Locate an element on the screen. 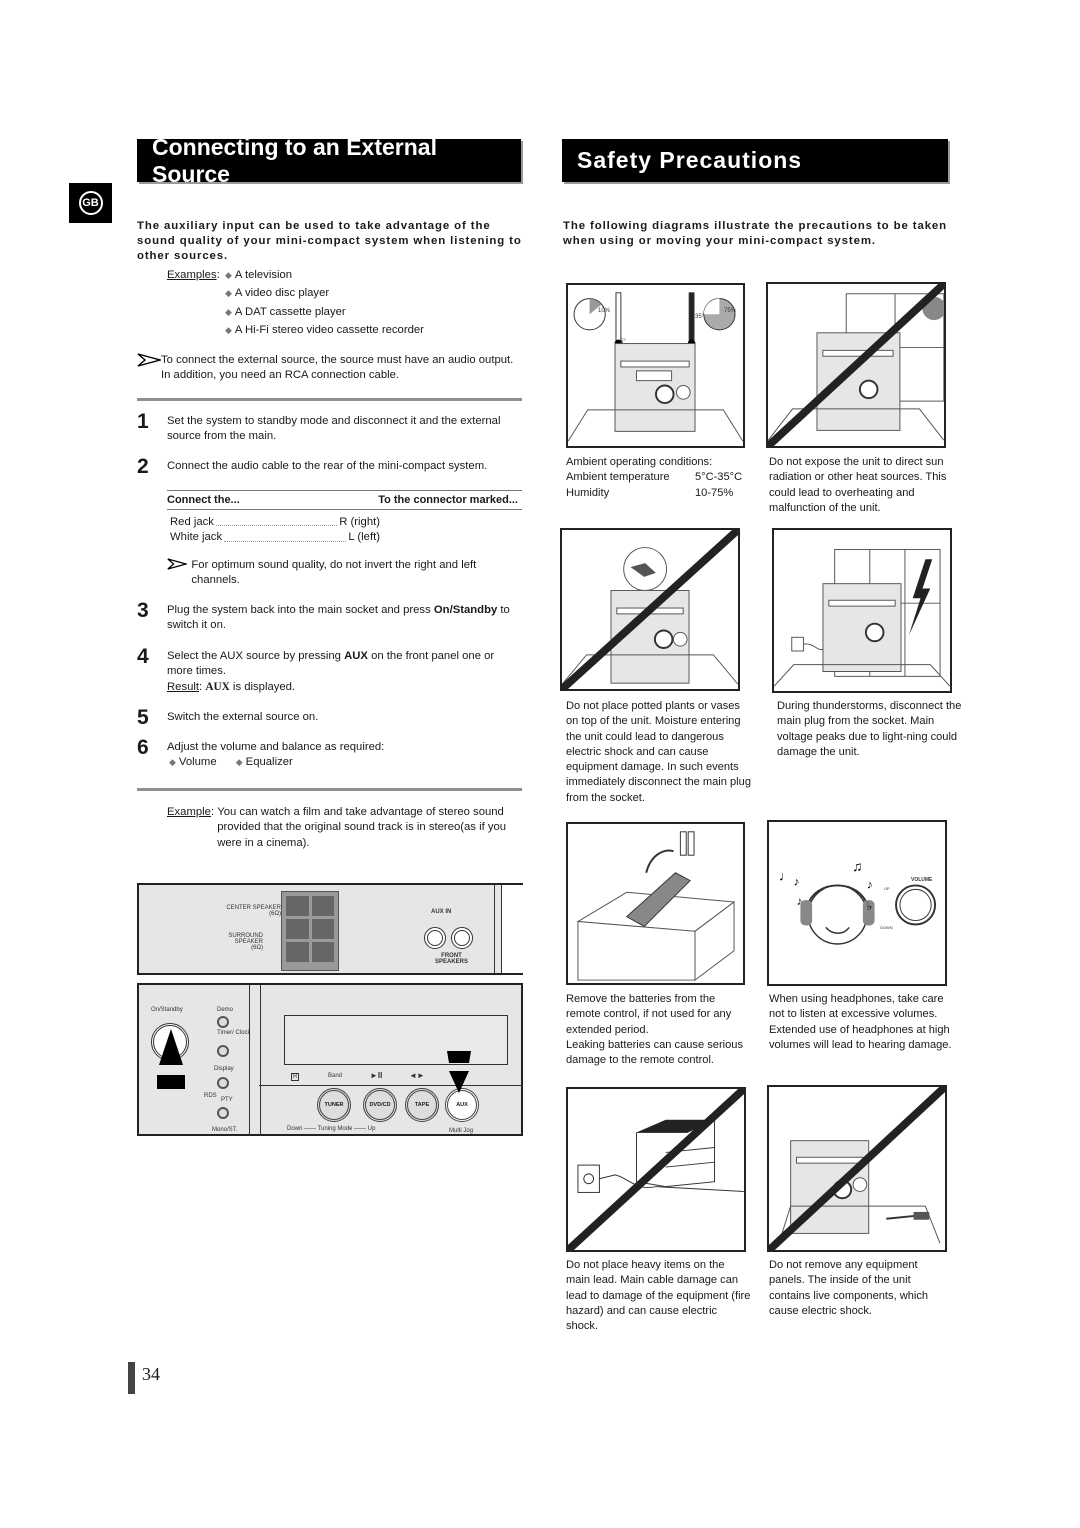  section-title-connecting: Connecting to an External Source is located at coordinates (329, 160).